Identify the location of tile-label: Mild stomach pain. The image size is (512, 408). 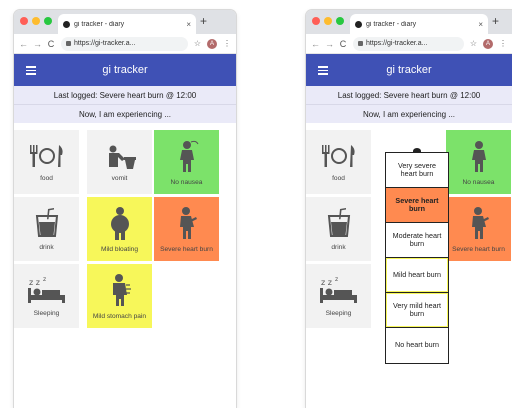
(119, 316).